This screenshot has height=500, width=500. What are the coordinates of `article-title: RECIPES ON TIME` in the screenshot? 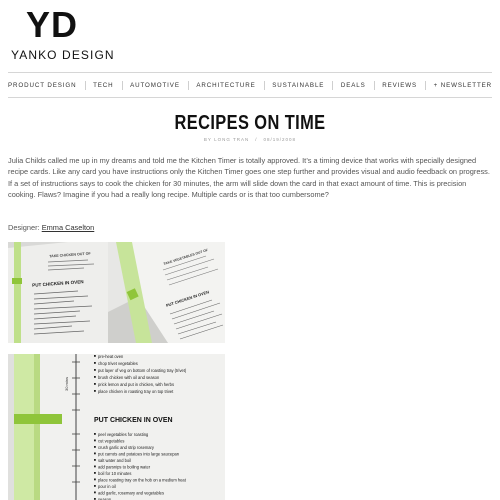 It's located at (250, 123).